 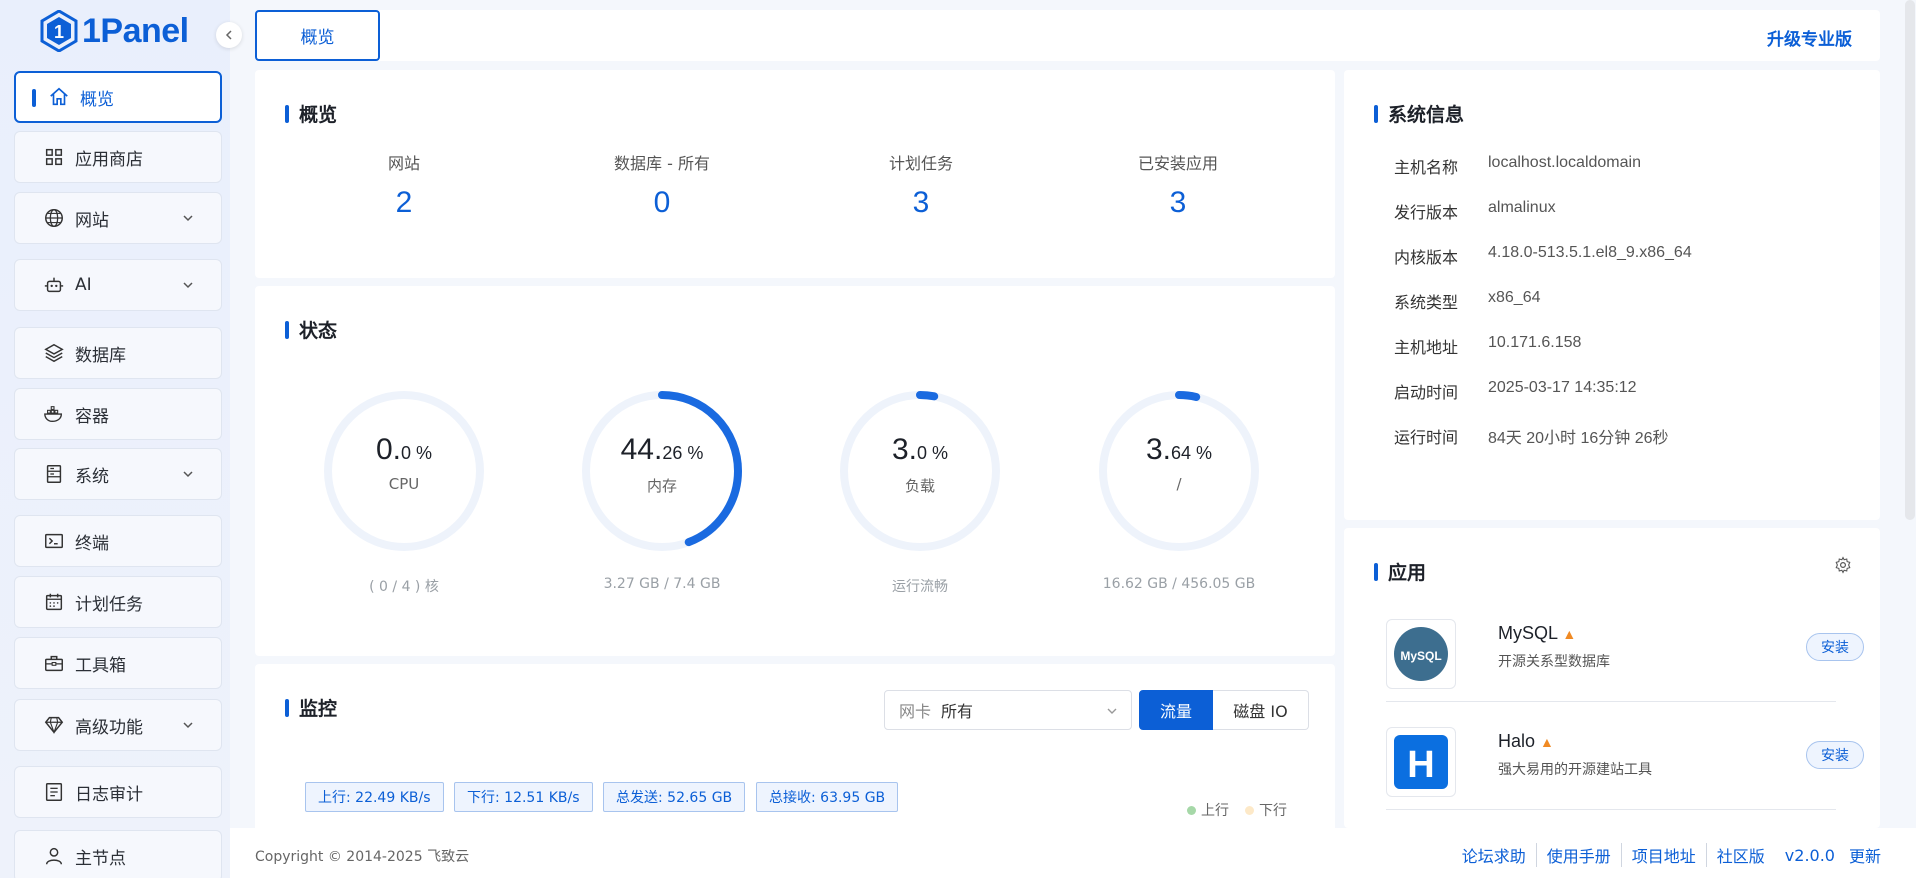 I want to click on sidebar-item-cron: 计划任务, so click(x=118, y=602).